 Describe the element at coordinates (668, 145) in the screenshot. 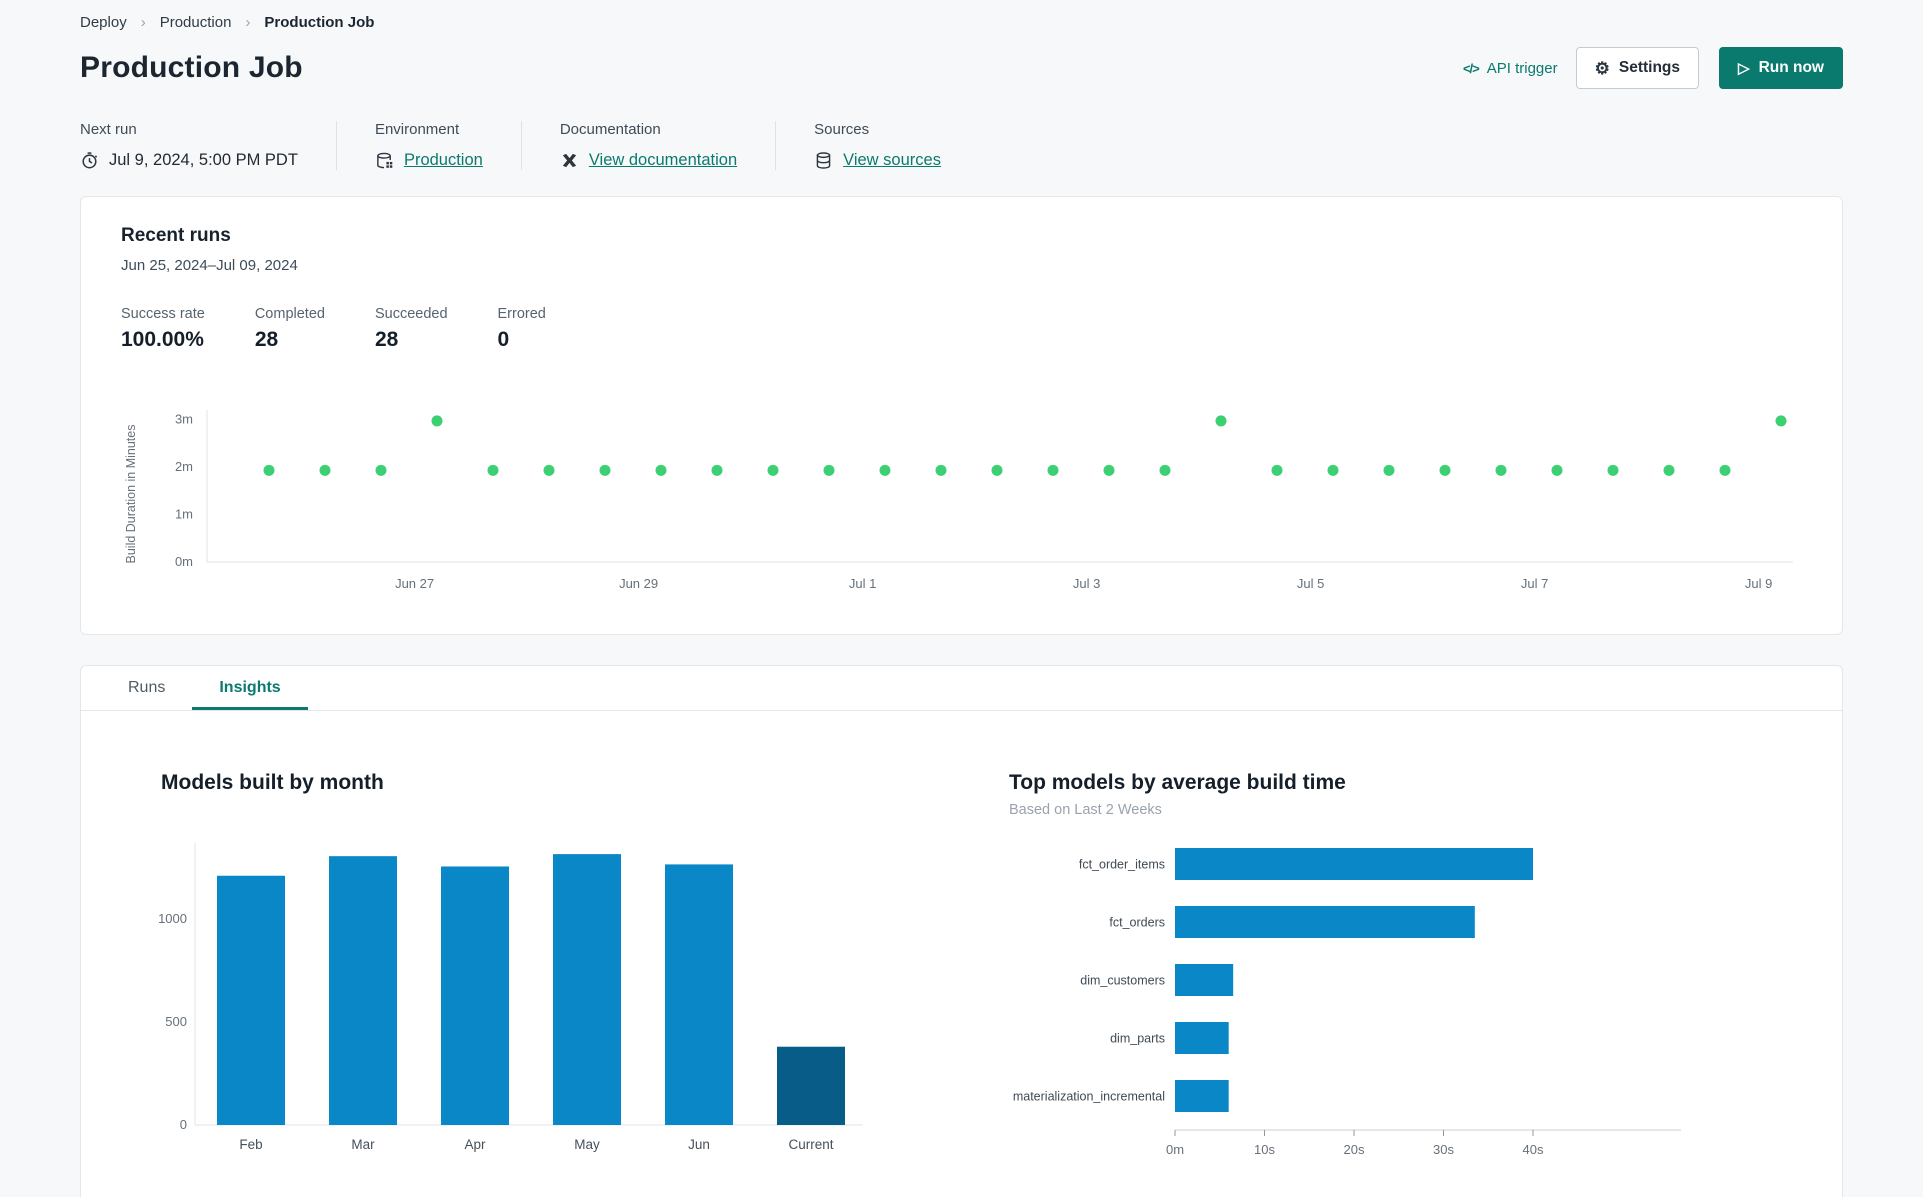

I see `meta-documentation: Documentation View documentation` at that location.